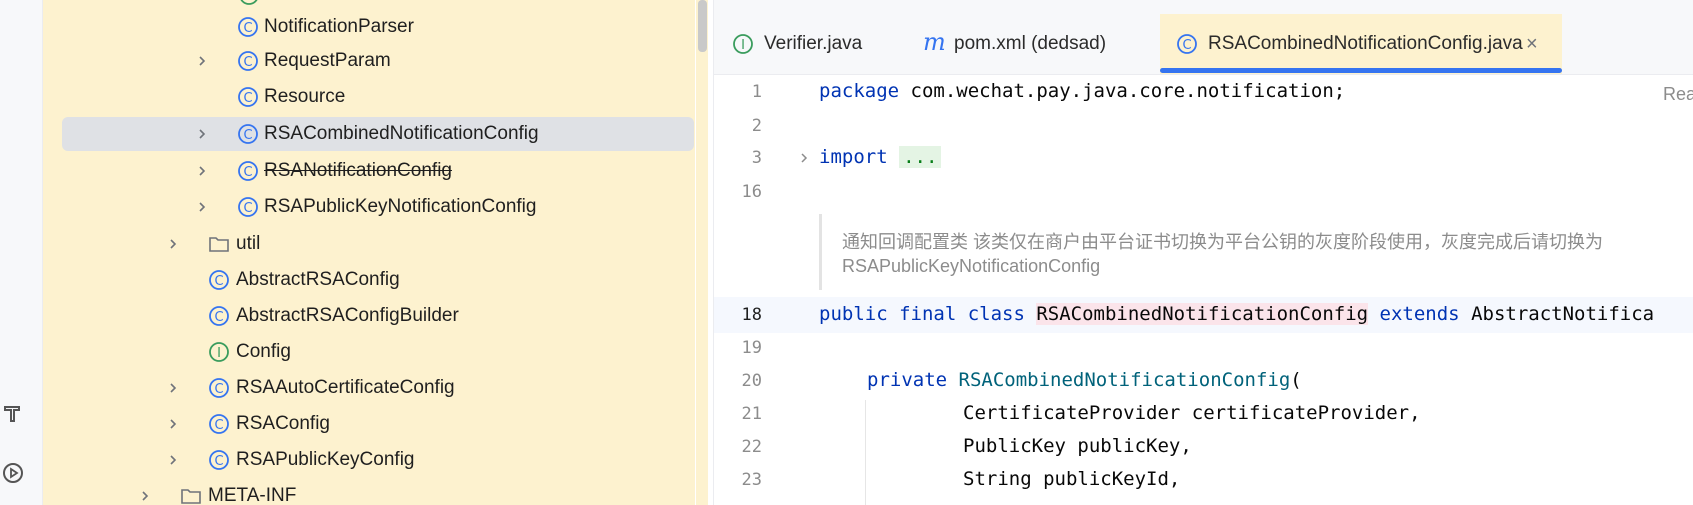 This screenshot has height=505, width=1693. I want to click on code-text: com.wechat.pay.java.core.notification;, so click(1122, 91).